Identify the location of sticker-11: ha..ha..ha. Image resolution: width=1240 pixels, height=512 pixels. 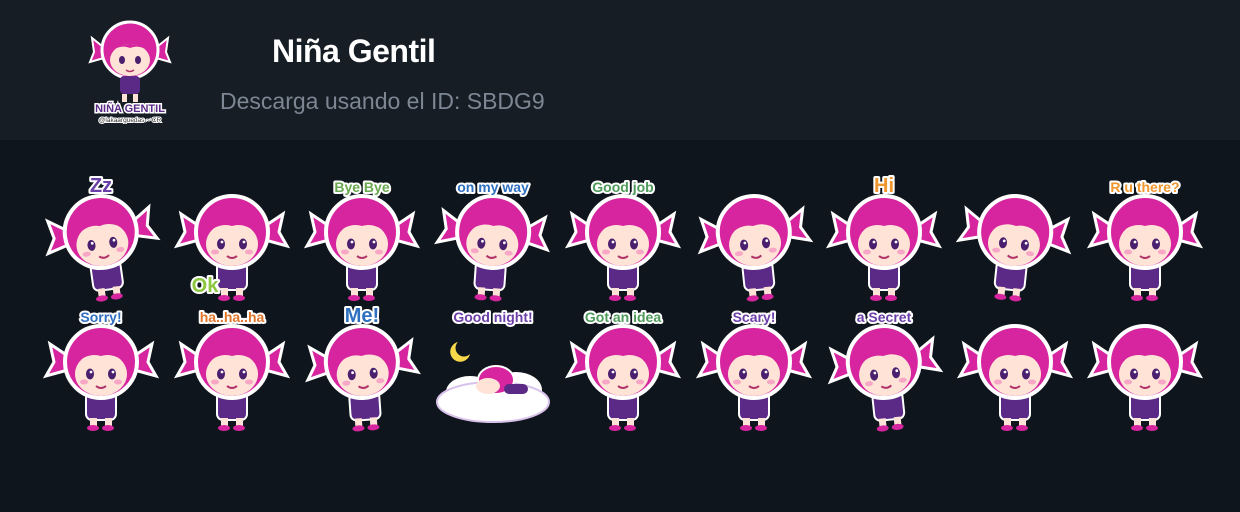
(232, 368).